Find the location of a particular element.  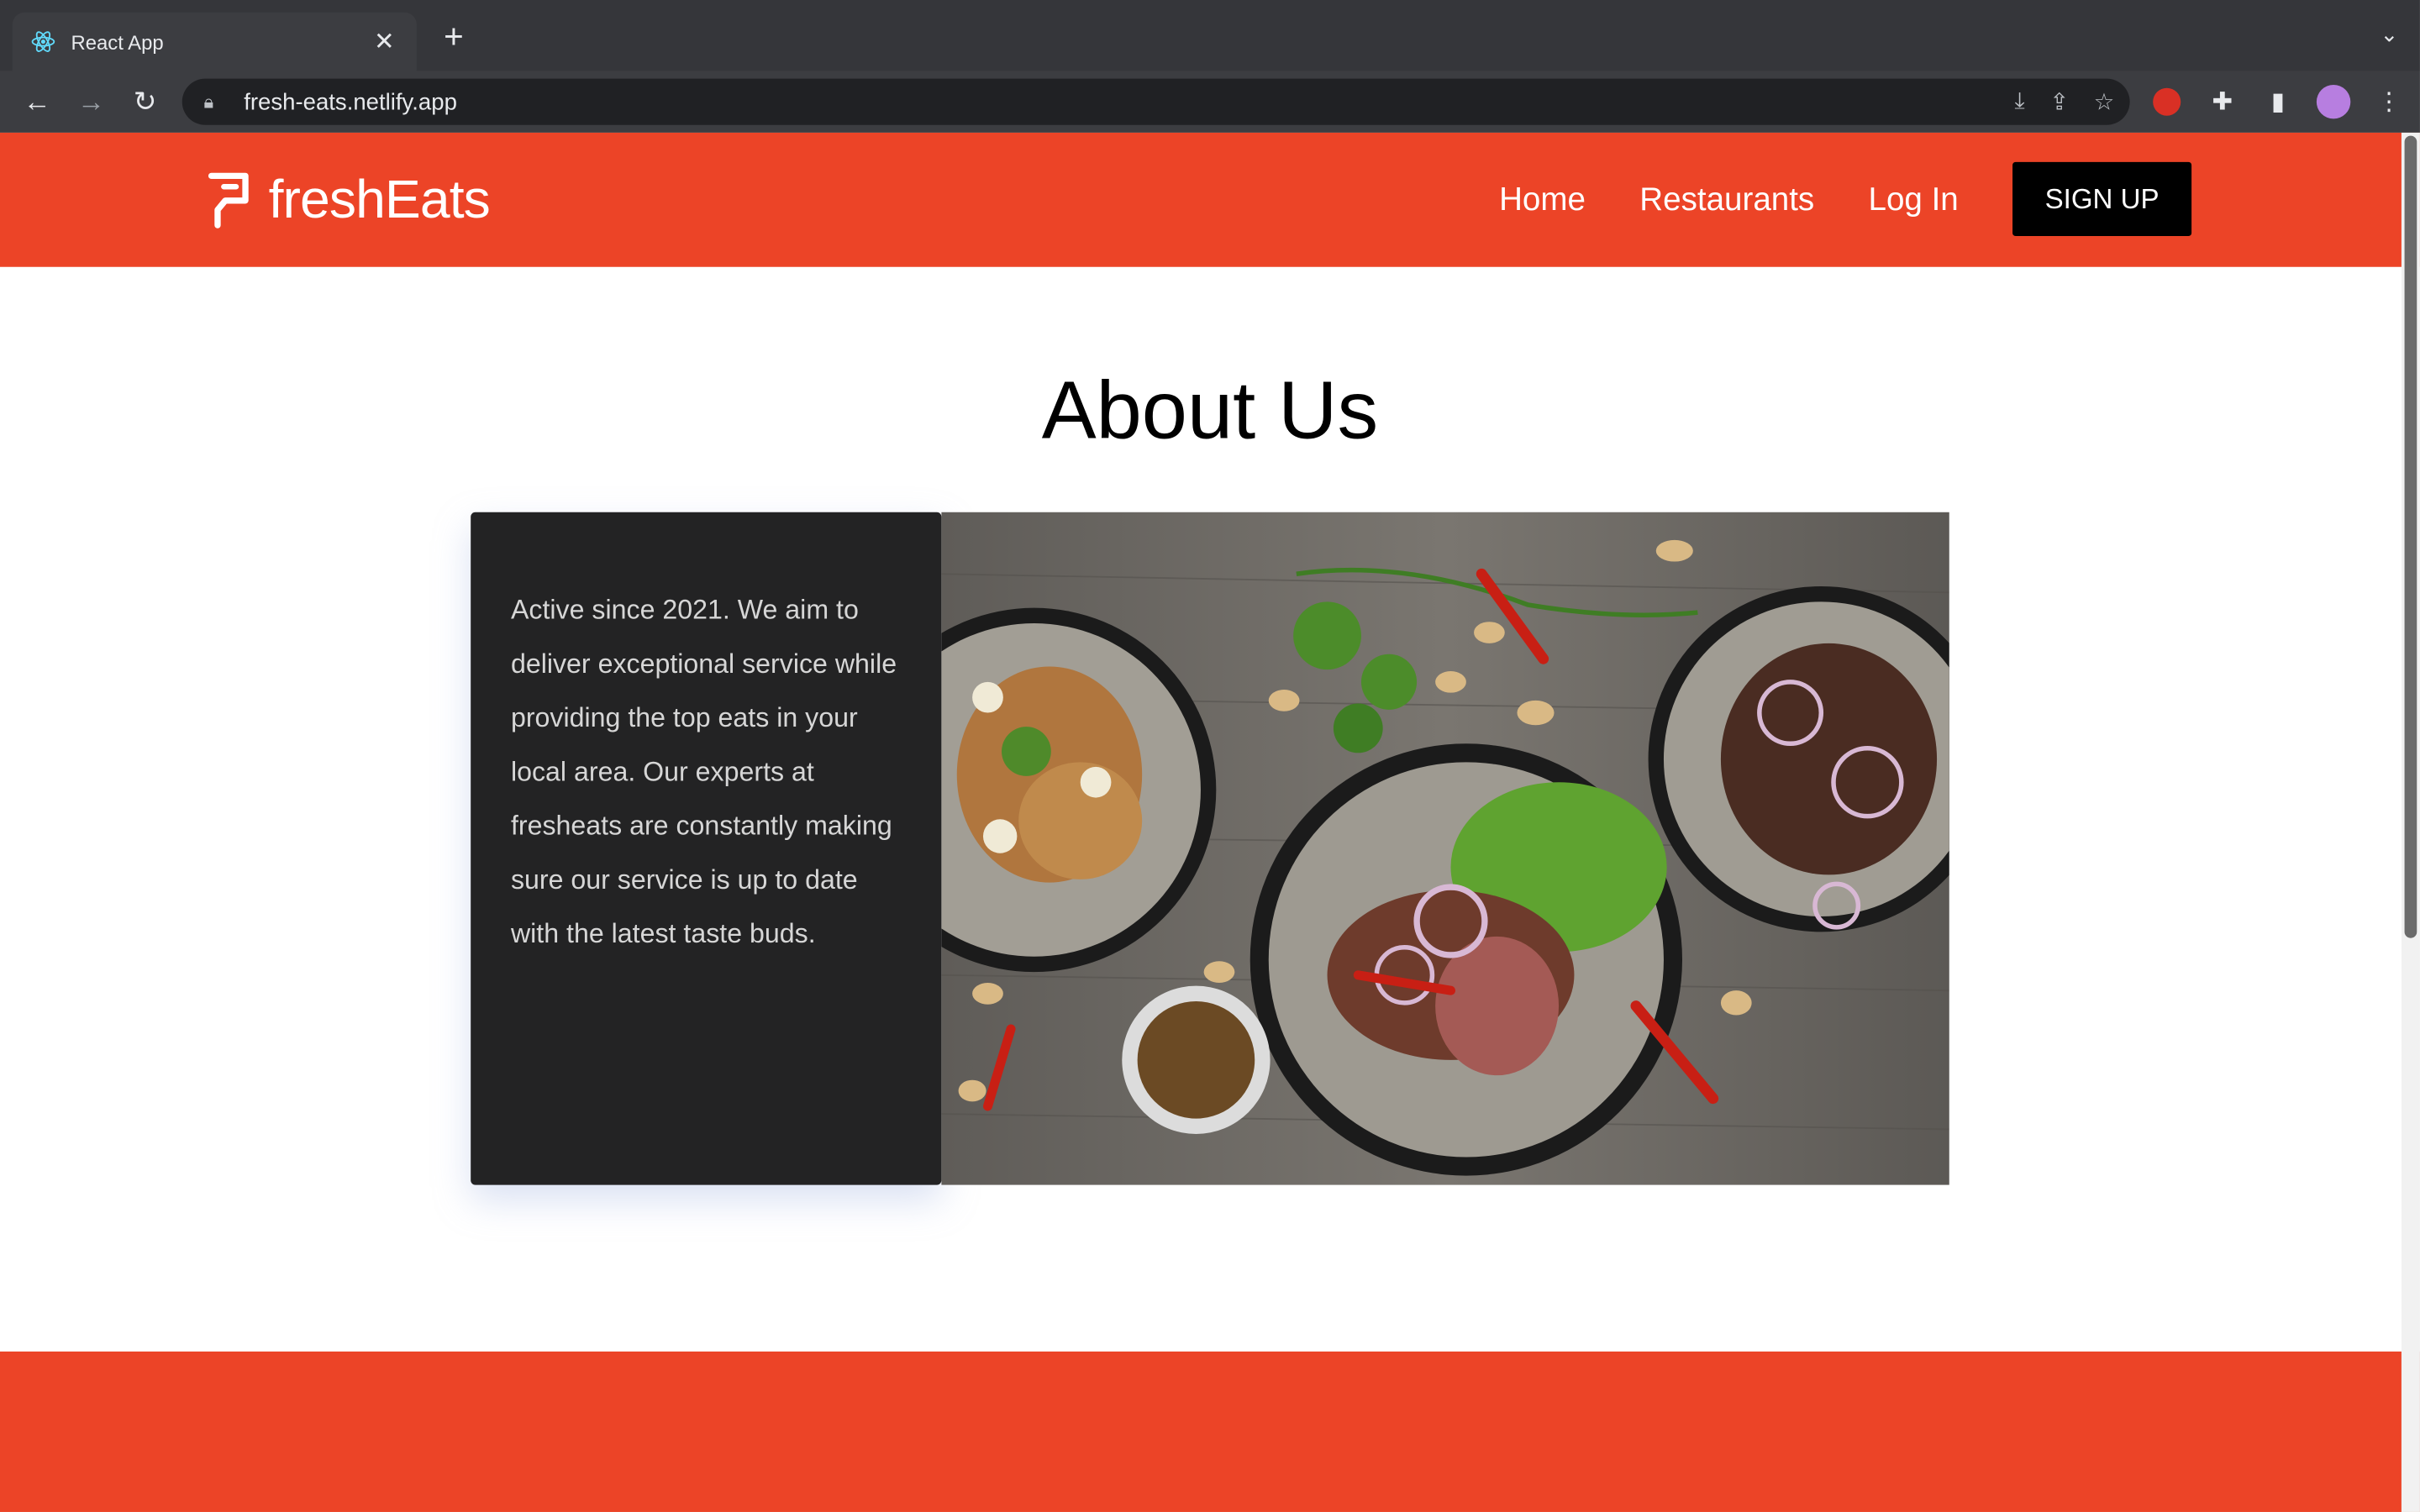

nav-login: Log In is located at coordinates (1914, 199).